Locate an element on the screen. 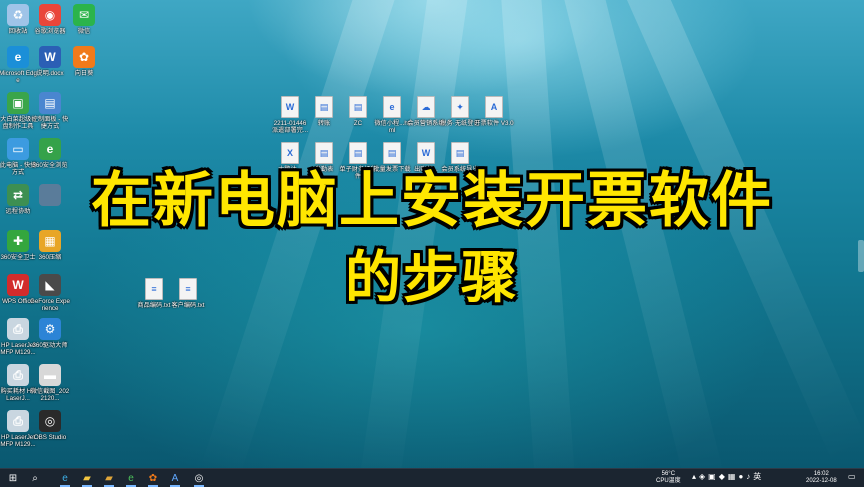  desktop-icon: A 开票软件 V3.0 is located at coordinates (494, 111).